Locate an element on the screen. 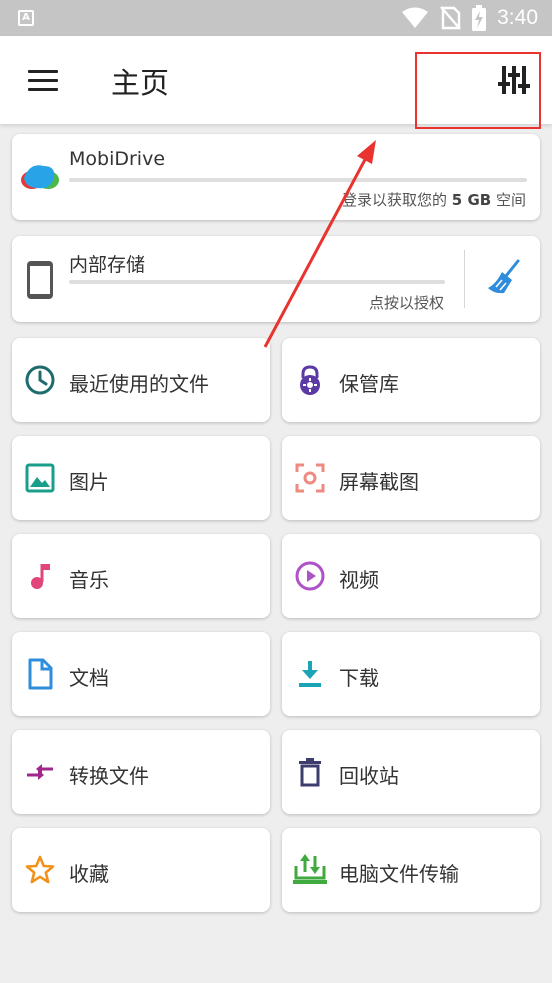 This screenshot has width=552, height=983. tile-favorites: 收藏 is located at coordinates (141, 870).